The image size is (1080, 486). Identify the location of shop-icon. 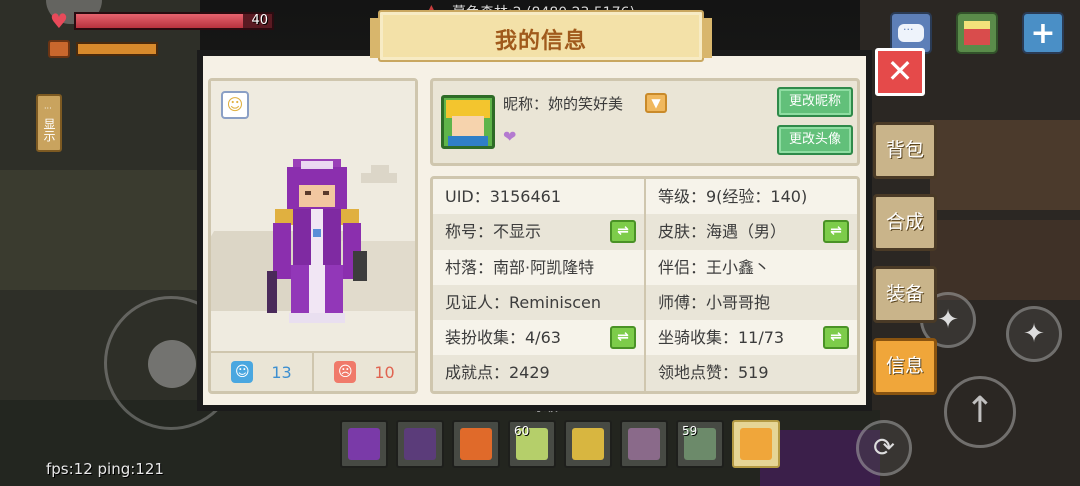
(977, 33).